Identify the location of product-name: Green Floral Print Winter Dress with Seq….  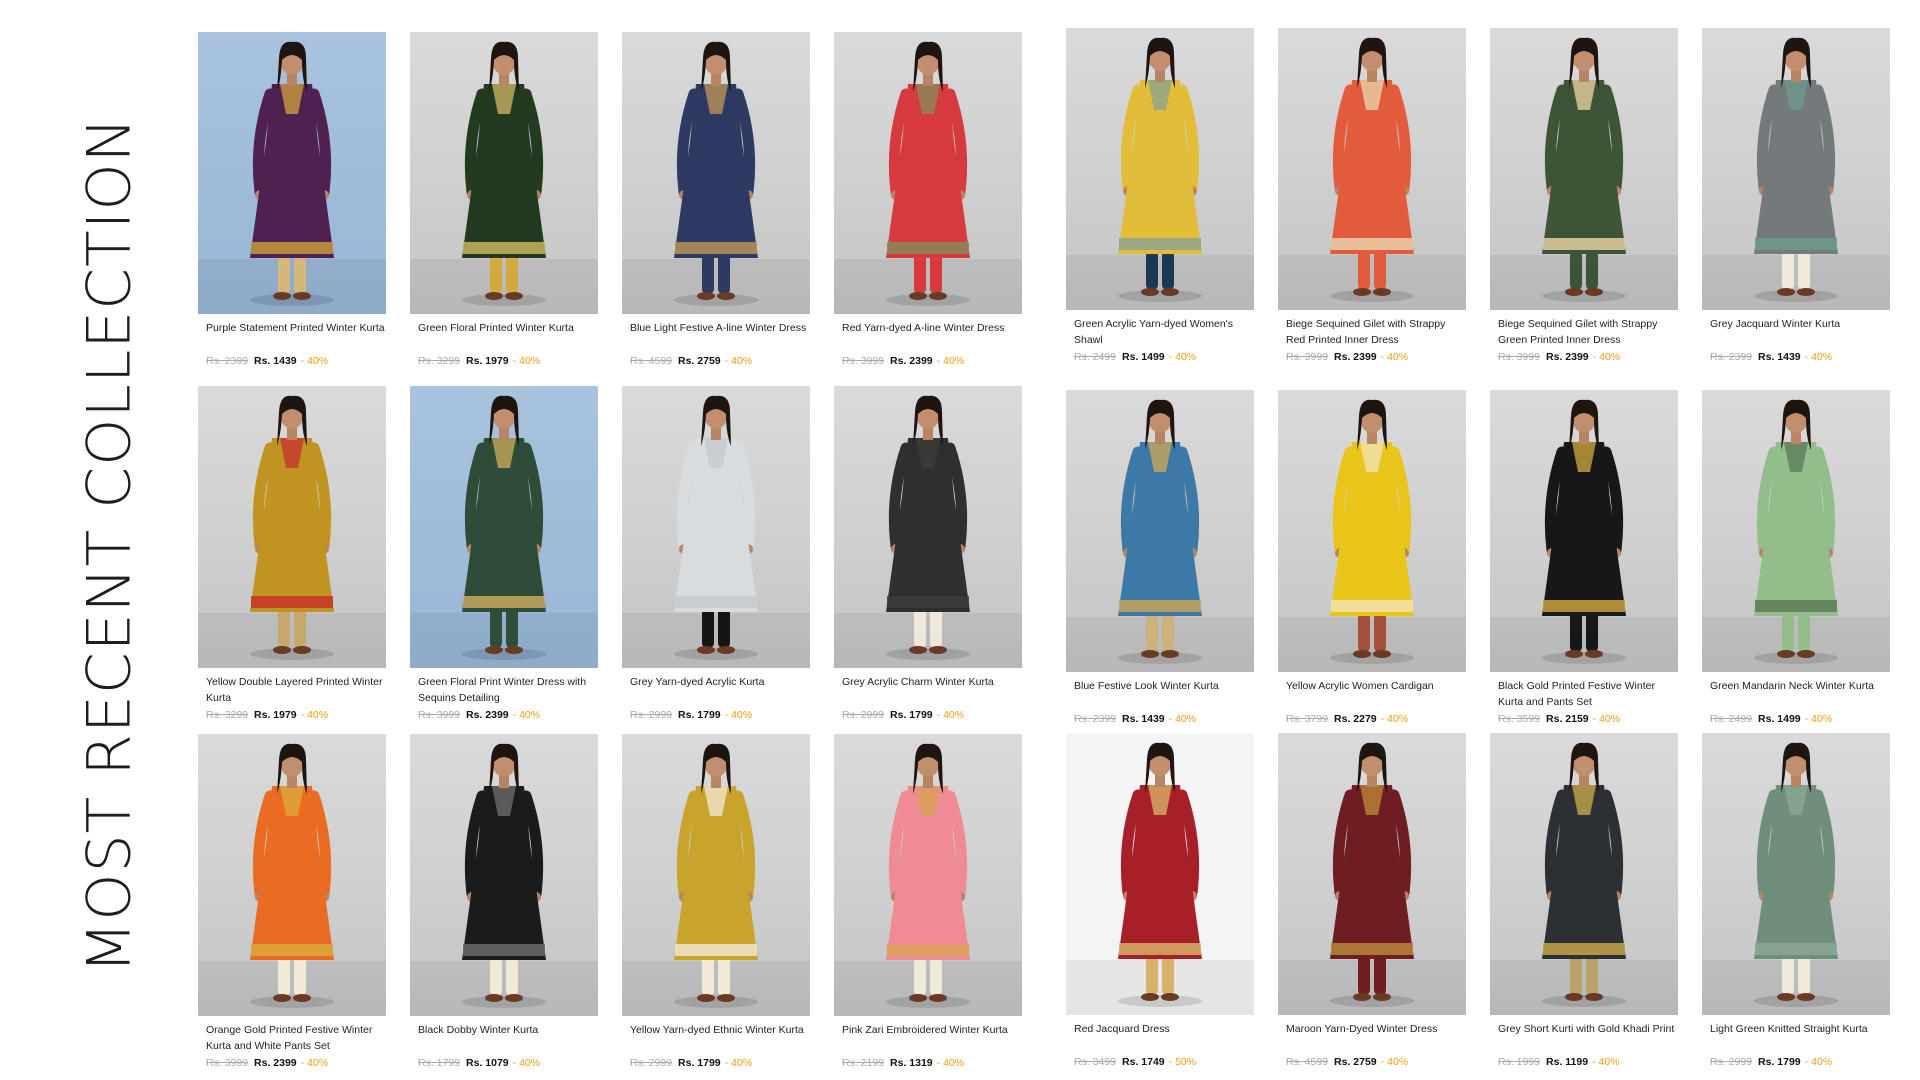
(508, 690).